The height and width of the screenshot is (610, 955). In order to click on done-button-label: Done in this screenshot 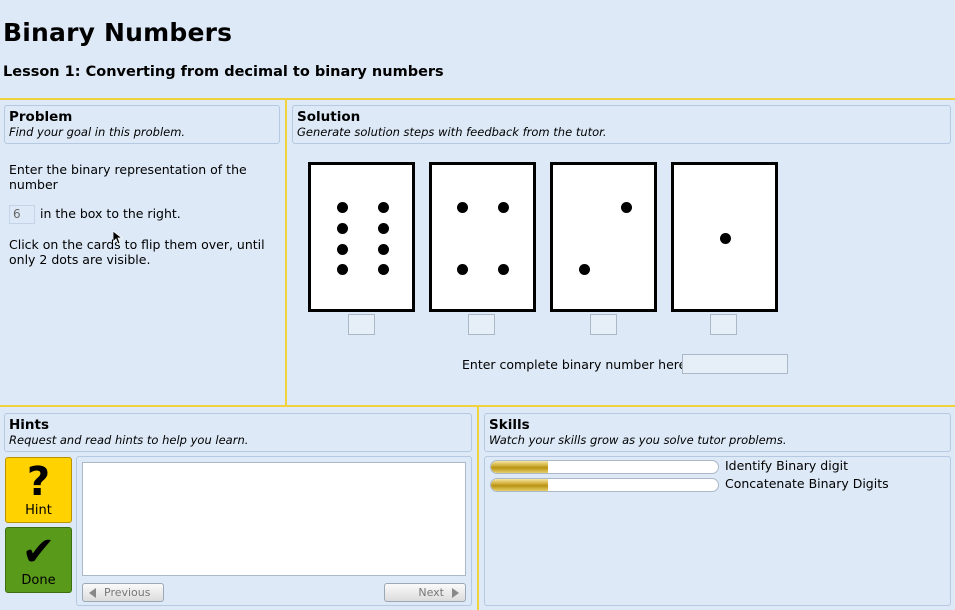, I will do `click(38, 580)`.